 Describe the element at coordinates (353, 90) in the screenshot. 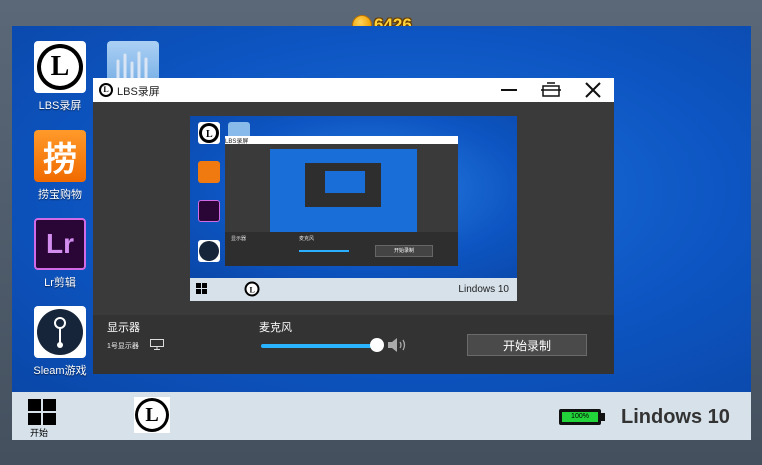

I see `window-titlebar: L LBS录屏` at that location.